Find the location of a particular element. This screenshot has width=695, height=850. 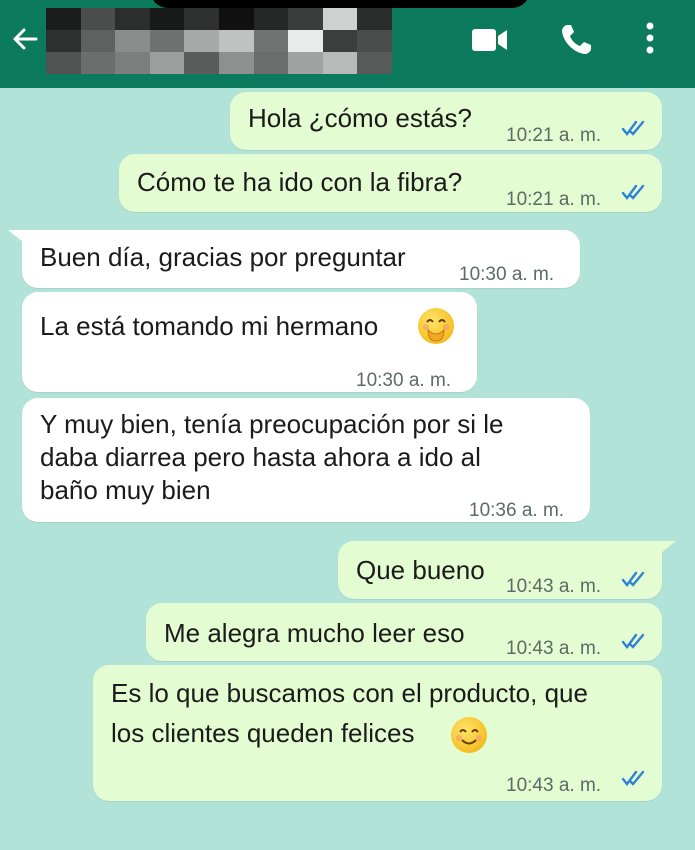

message-bubble-outgoing: Hola ¿cómo estás? 10:21 a. m. is located at coordinates (446, 121).